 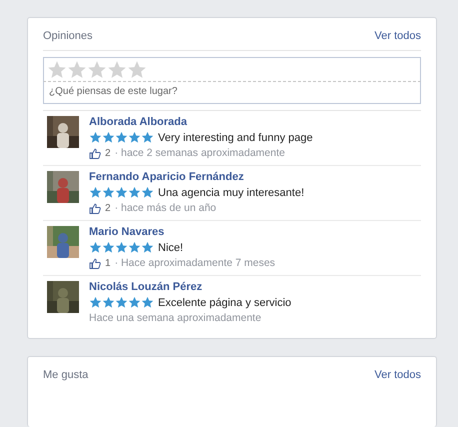 What do you see at coordinates (199, 153) in the screenshot?
I see `review-time: · hace 2 semanas aproximadamente` at bounding box center [199, 153].